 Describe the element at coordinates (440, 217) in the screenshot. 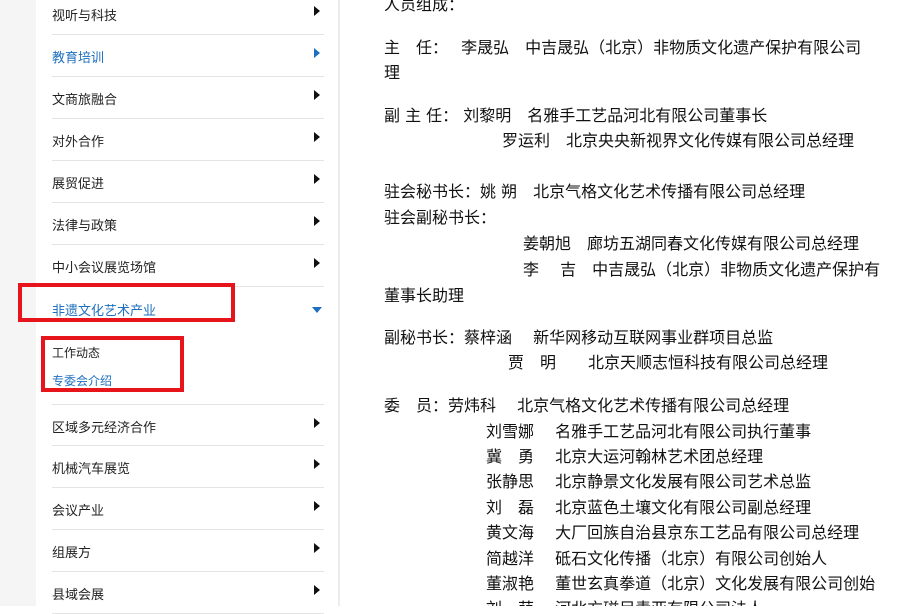

I see `member-line: 驻会副秘书长：` at that location.